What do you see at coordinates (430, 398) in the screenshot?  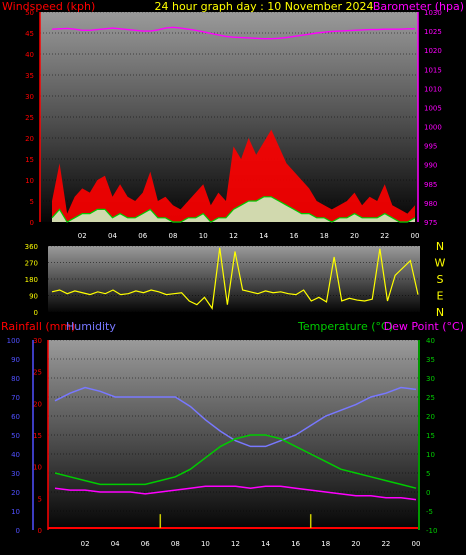 I see `temperature-tick-label: 25` at bounding box center [430, 398].